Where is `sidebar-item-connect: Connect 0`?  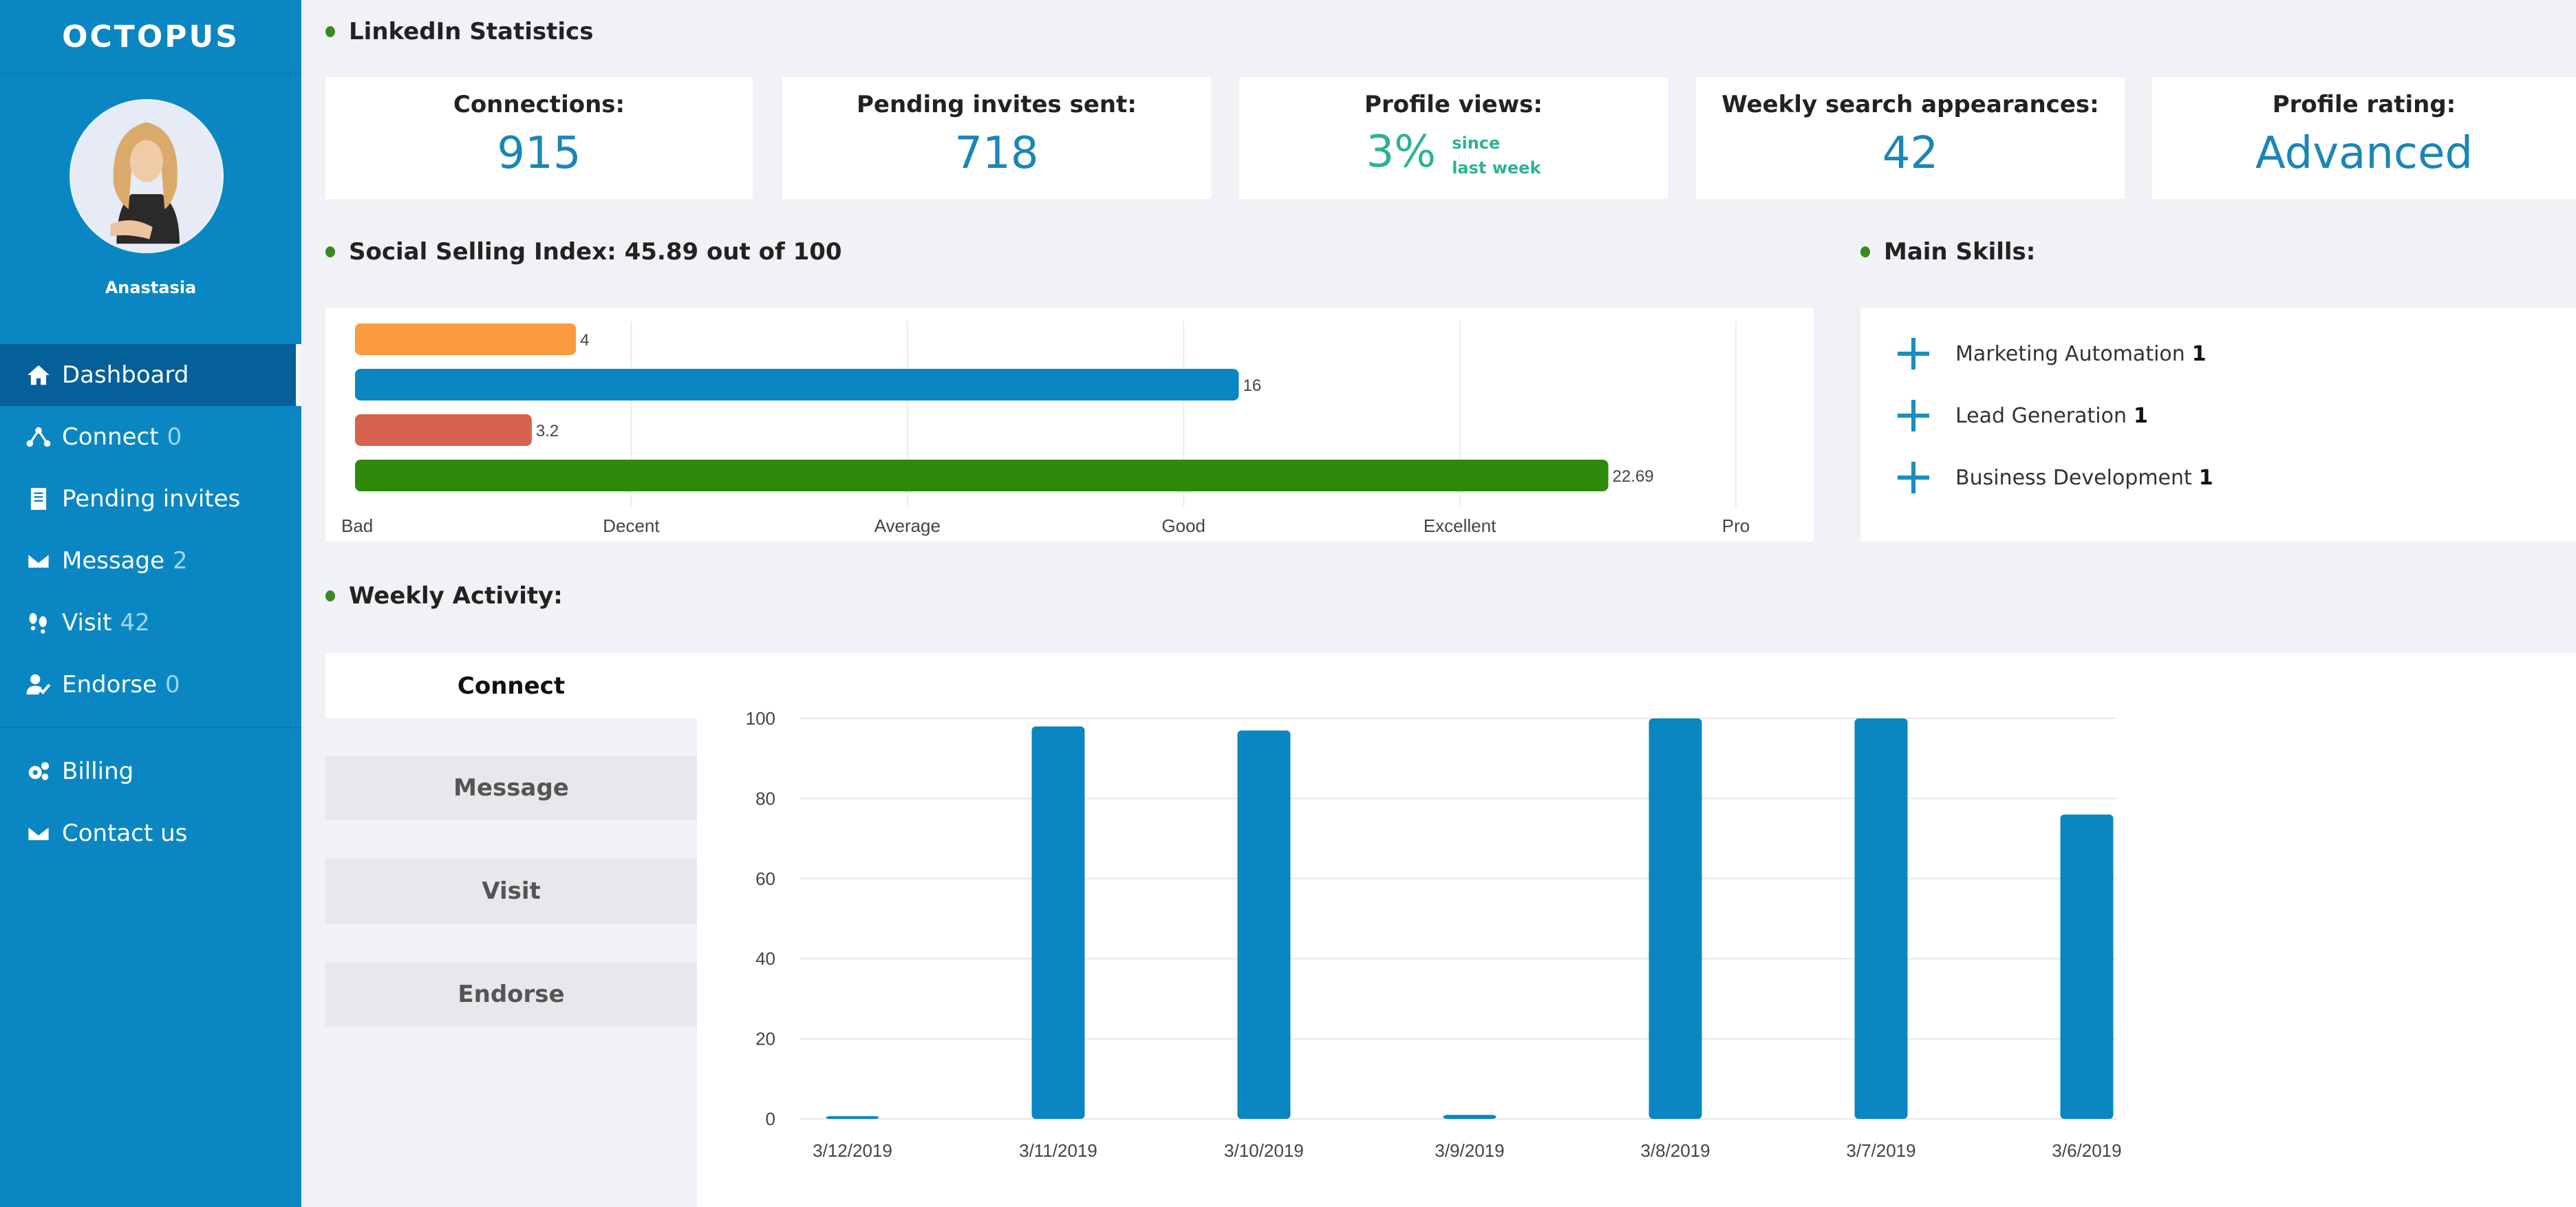
sidebar-item-connect: Connect 0 is located at coordinates (150, 437).